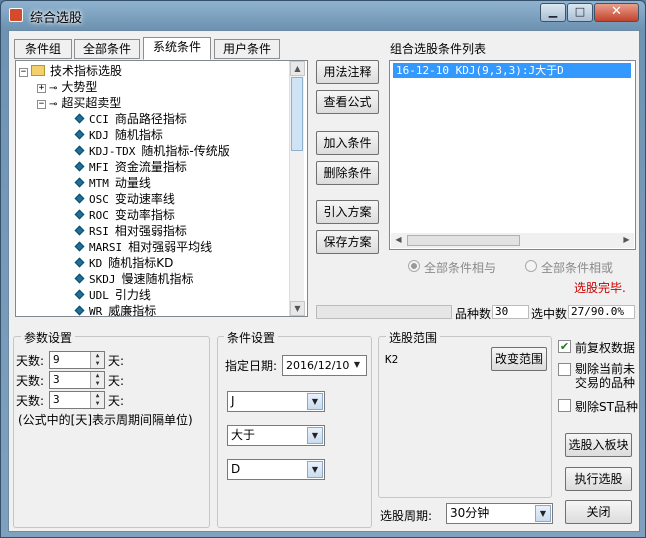 The height and width of the screenshot is (538, 646). Describe the element at coordinates (347, 212) in the screenshot. I see `import-plan-button: 引入方案` at that location.